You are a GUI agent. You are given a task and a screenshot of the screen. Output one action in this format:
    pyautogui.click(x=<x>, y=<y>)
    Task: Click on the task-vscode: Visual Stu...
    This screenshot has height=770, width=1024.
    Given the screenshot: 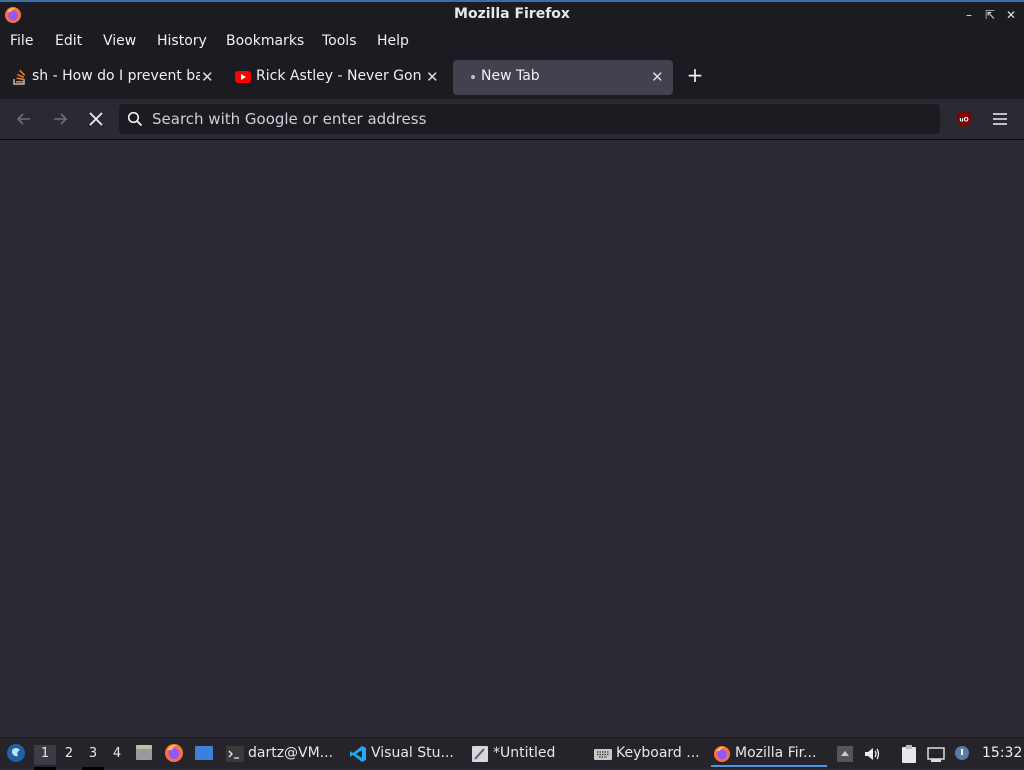 What is the action you would take?
    pyautogui.click(x=405, y=754)
    